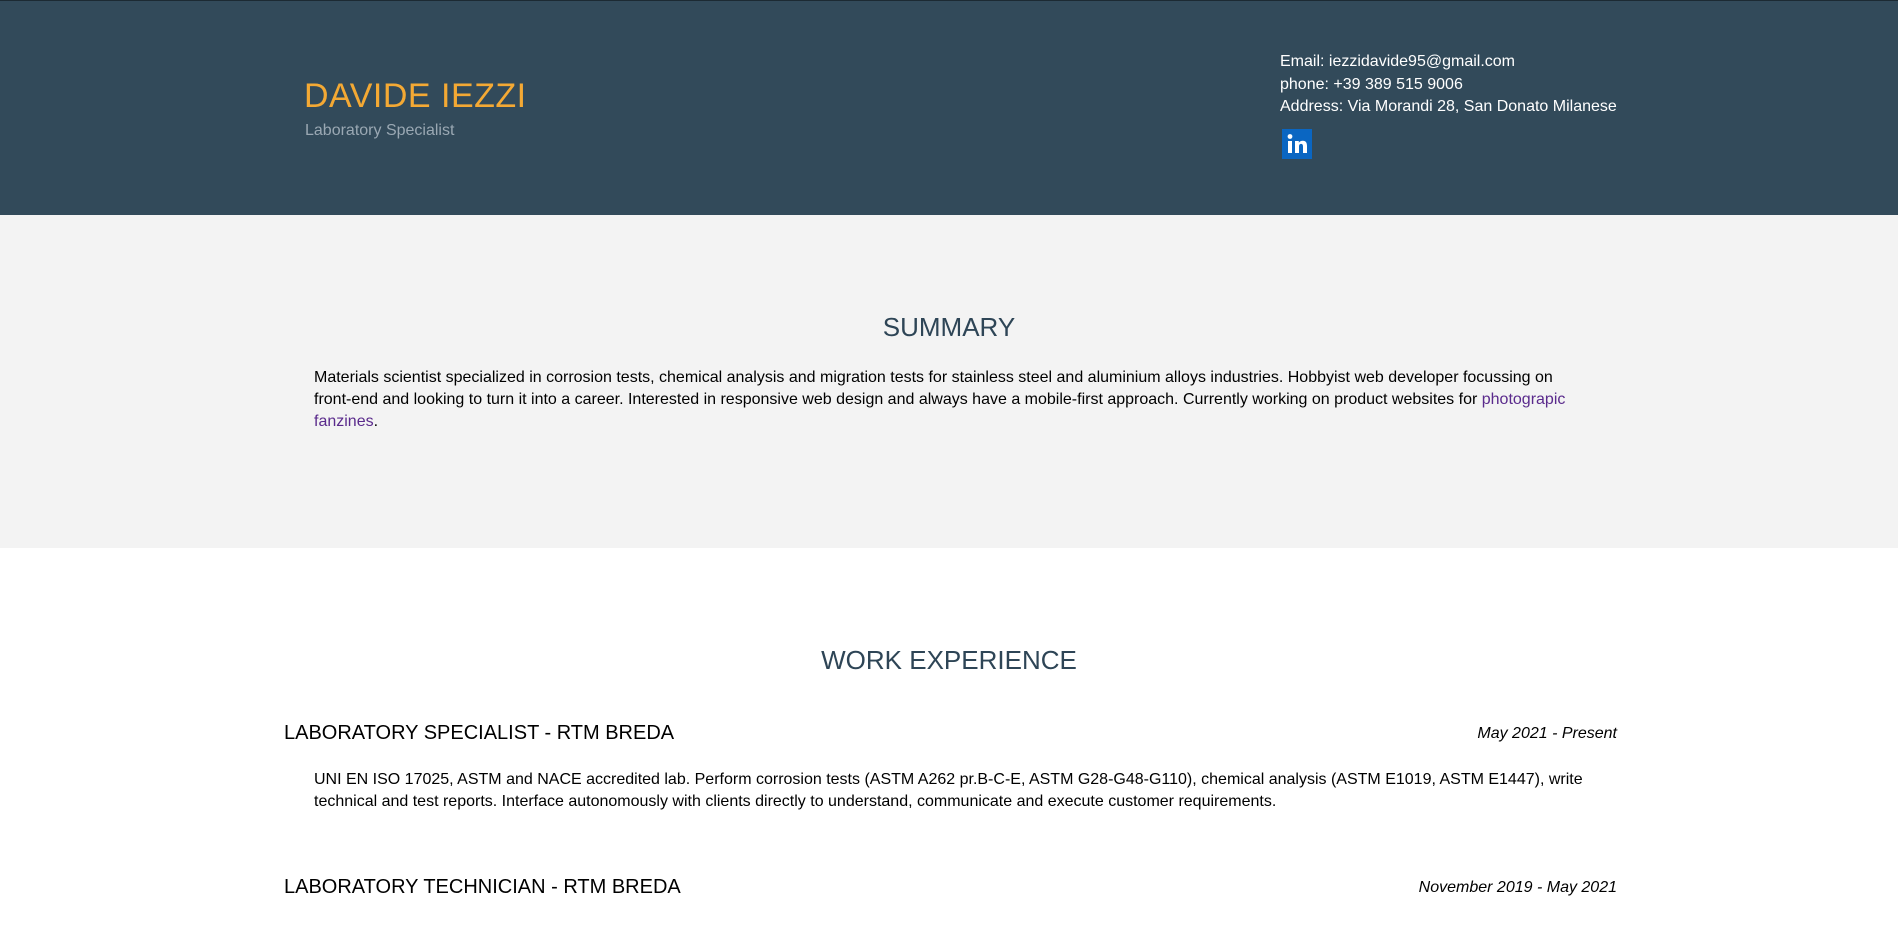  Describe the element at coordinates (1448, 62) in the screenshot. I see `email-text: Email: iezzidavide95@gmail.com` at that location.